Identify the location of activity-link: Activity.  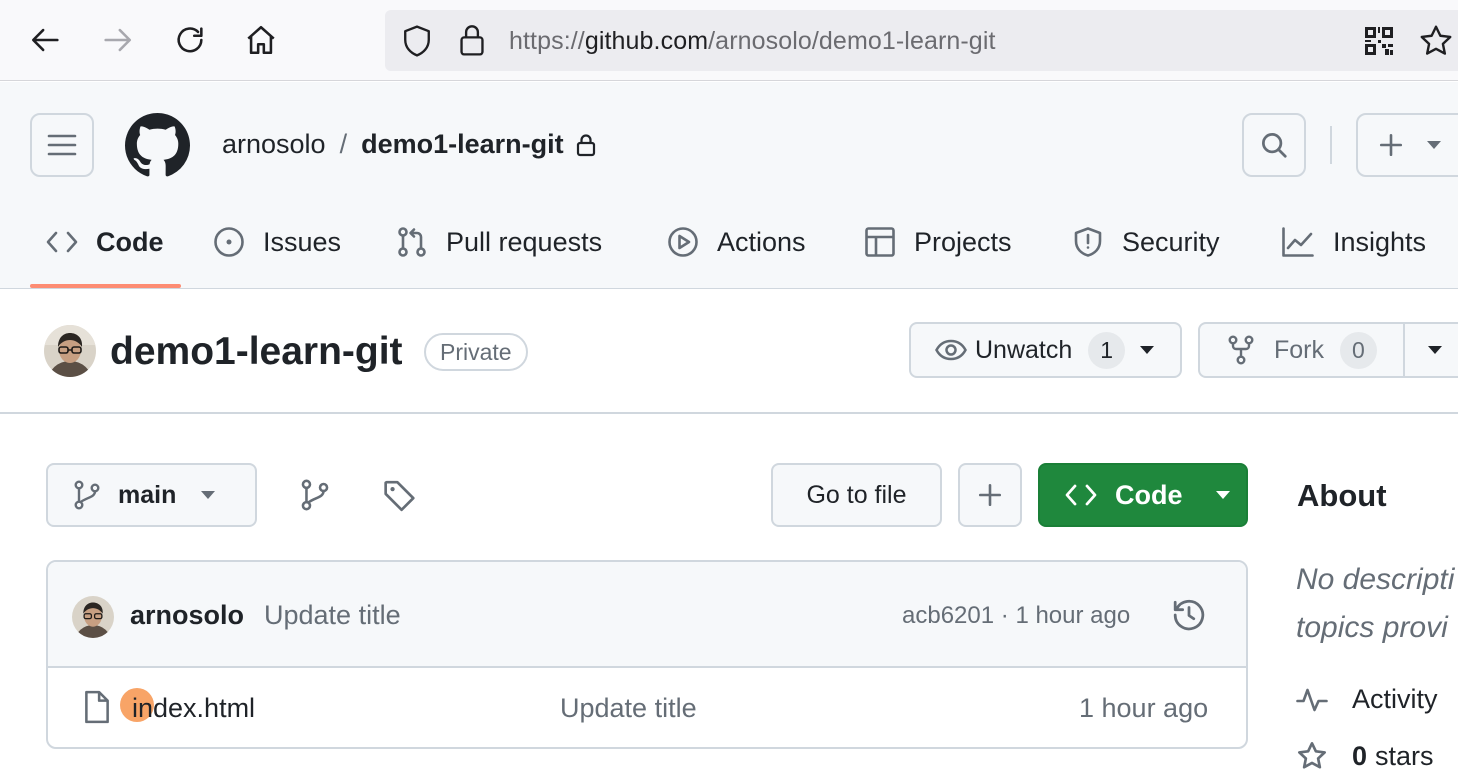
(1367, 699).